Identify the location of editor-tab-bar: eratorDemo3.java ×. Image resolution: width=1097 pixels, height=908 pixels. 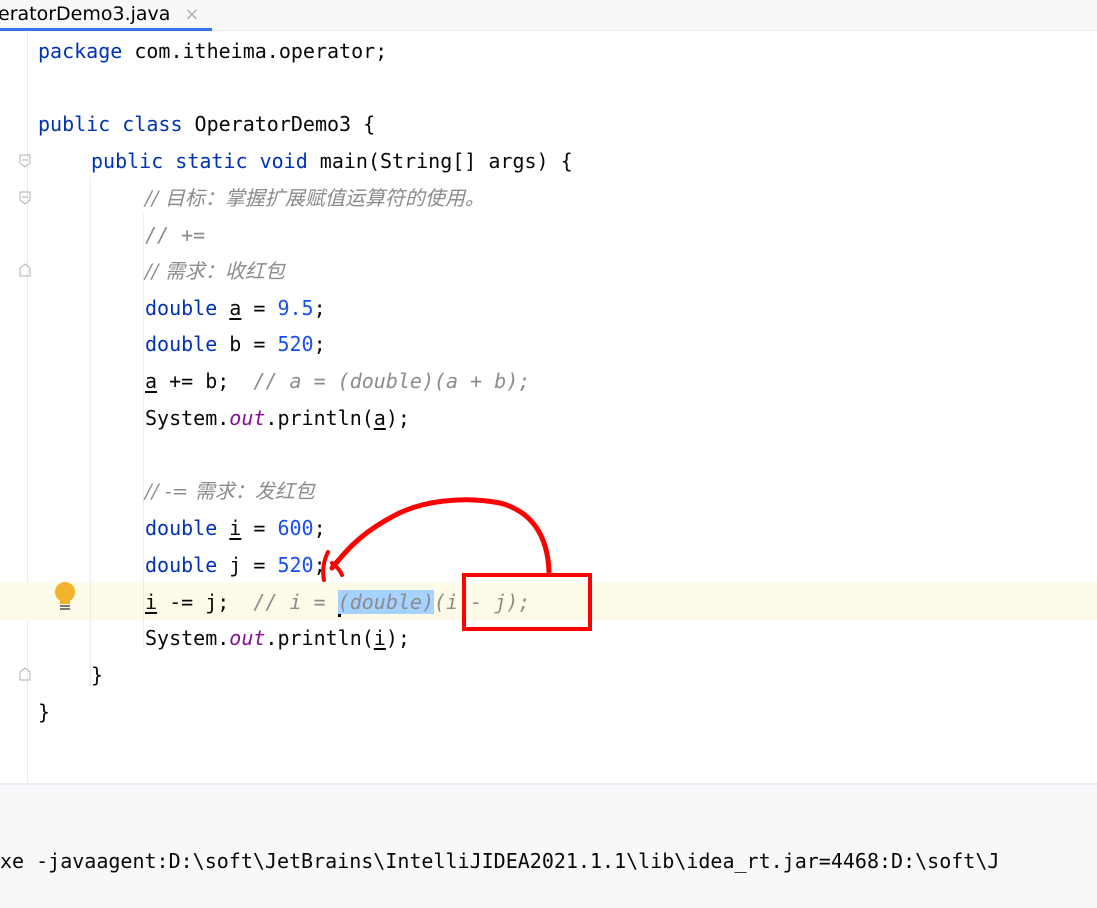
(548, 15).